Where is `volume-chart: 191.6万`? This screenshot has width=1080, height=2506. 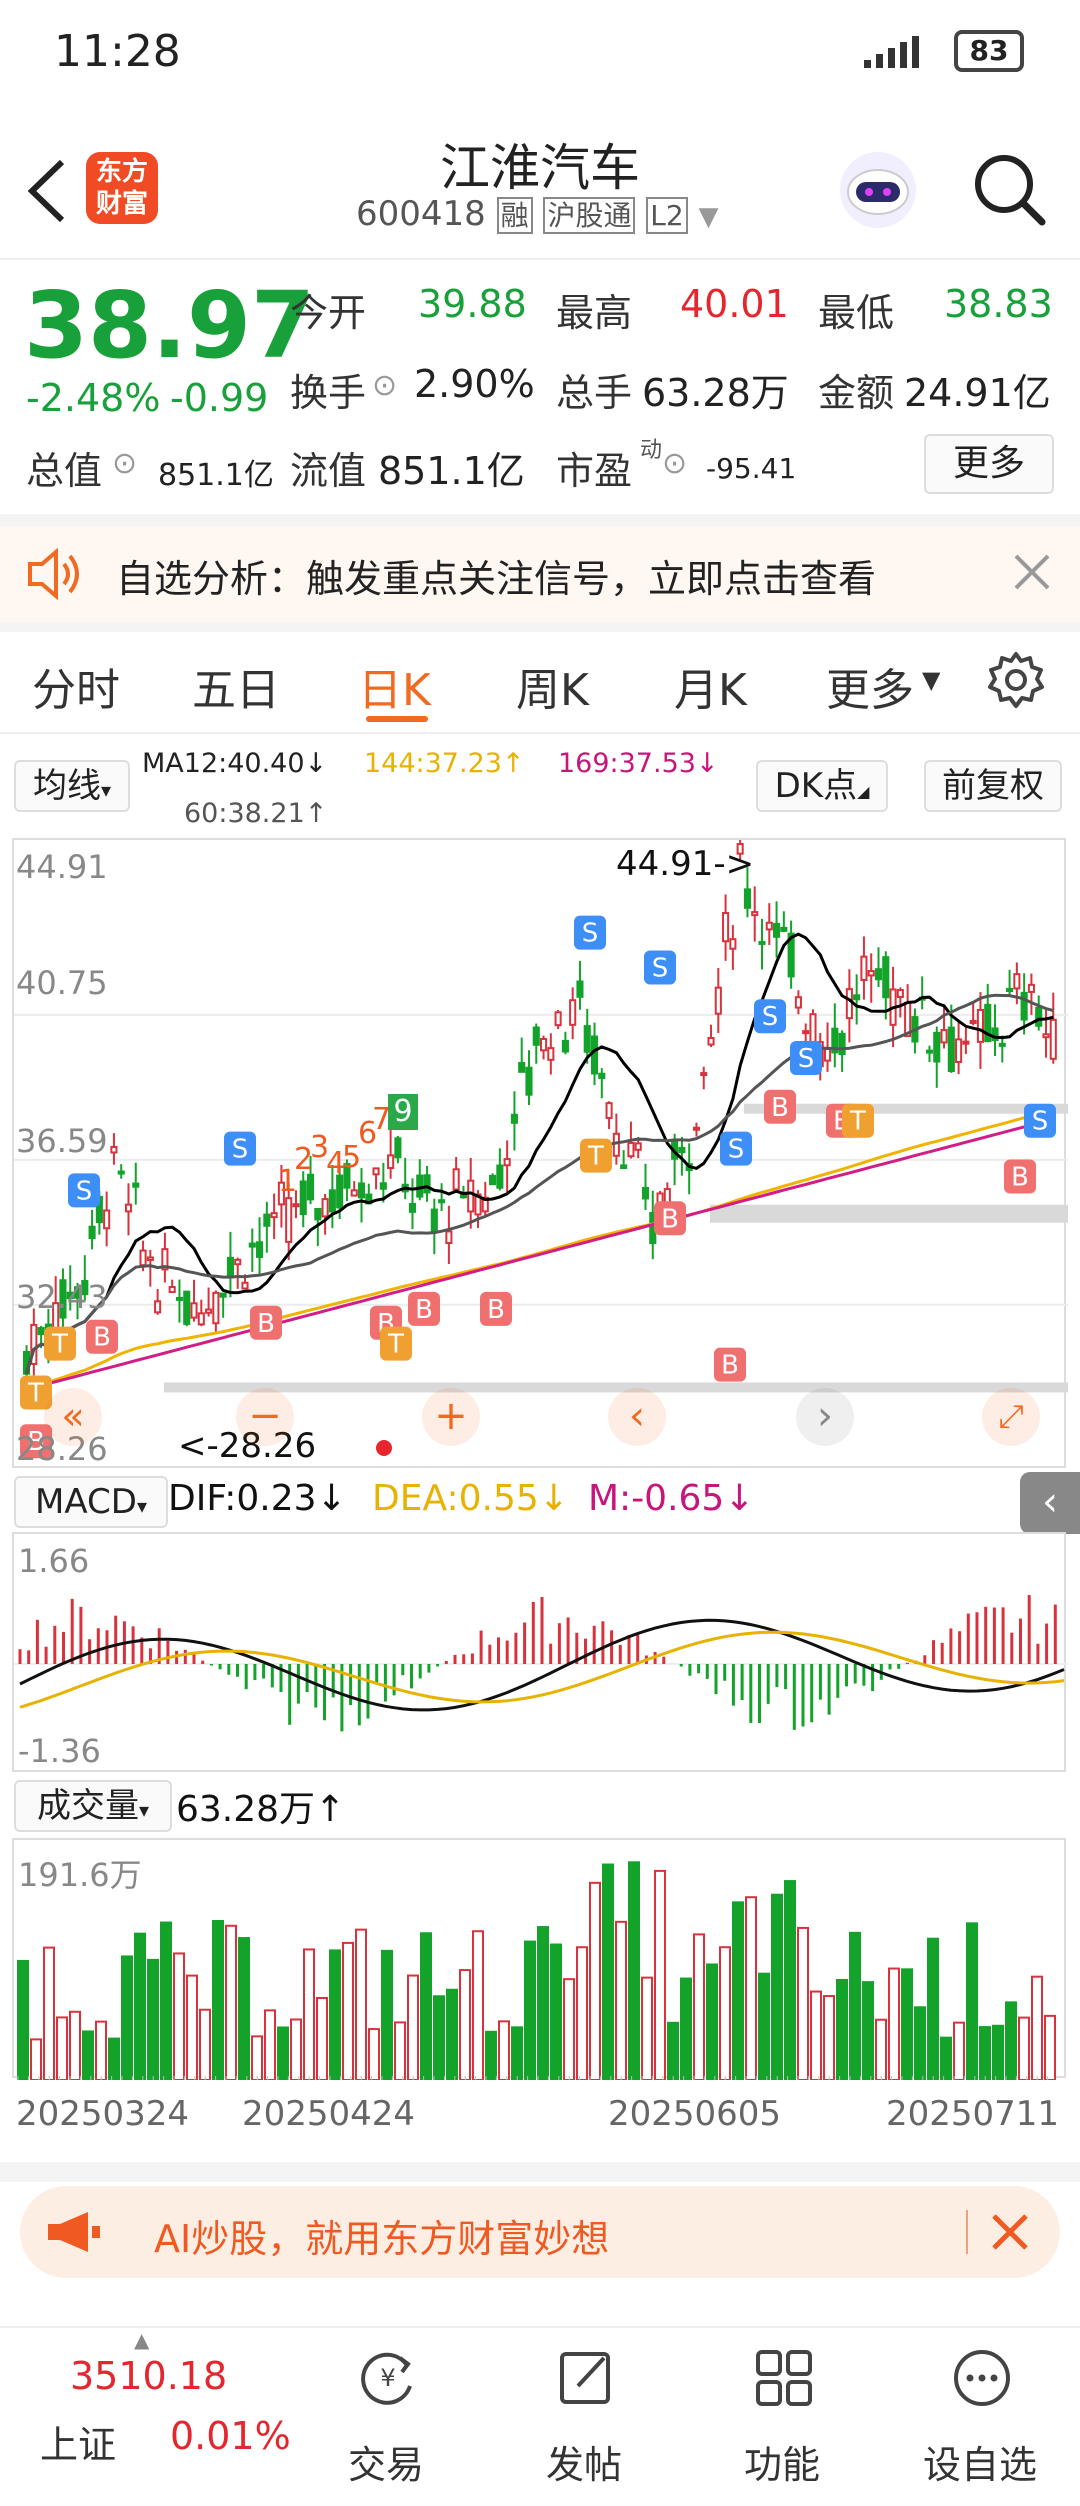
volume-chart: 191.6万 is located at coordinates (539, 1959).